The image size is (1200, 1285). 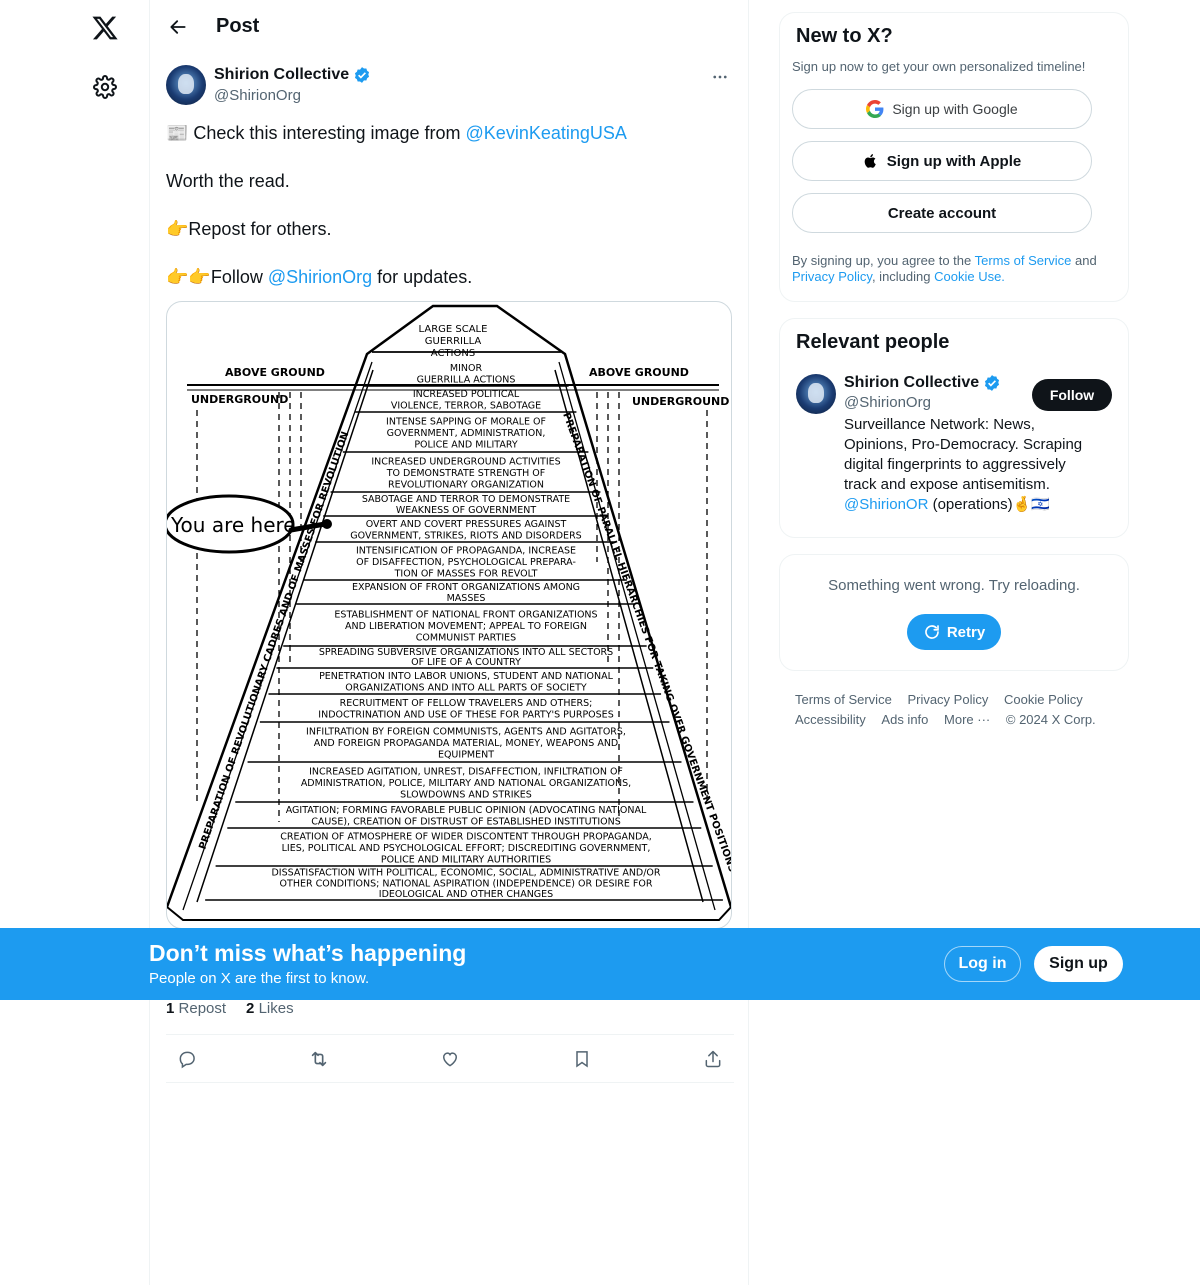 What do you see at coordinates (178, 27) in the screenshot?
I see `back-arrow-icon` at bounding box center [178, 27].